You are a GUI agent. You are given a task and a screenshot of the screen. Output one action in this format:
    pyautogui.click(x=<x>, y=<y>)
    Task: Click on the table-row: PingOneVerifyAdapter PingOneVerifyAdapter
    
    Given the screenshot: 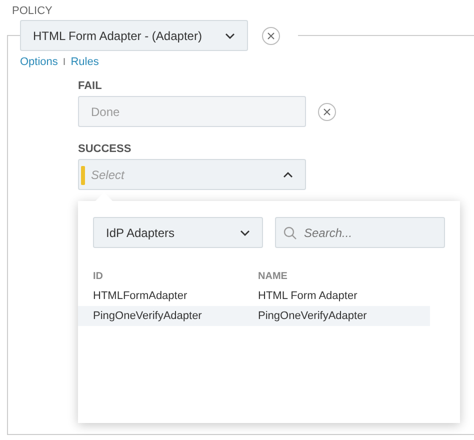 What is the action you would take?
    pyautogui.click(x=254, y=316)
    